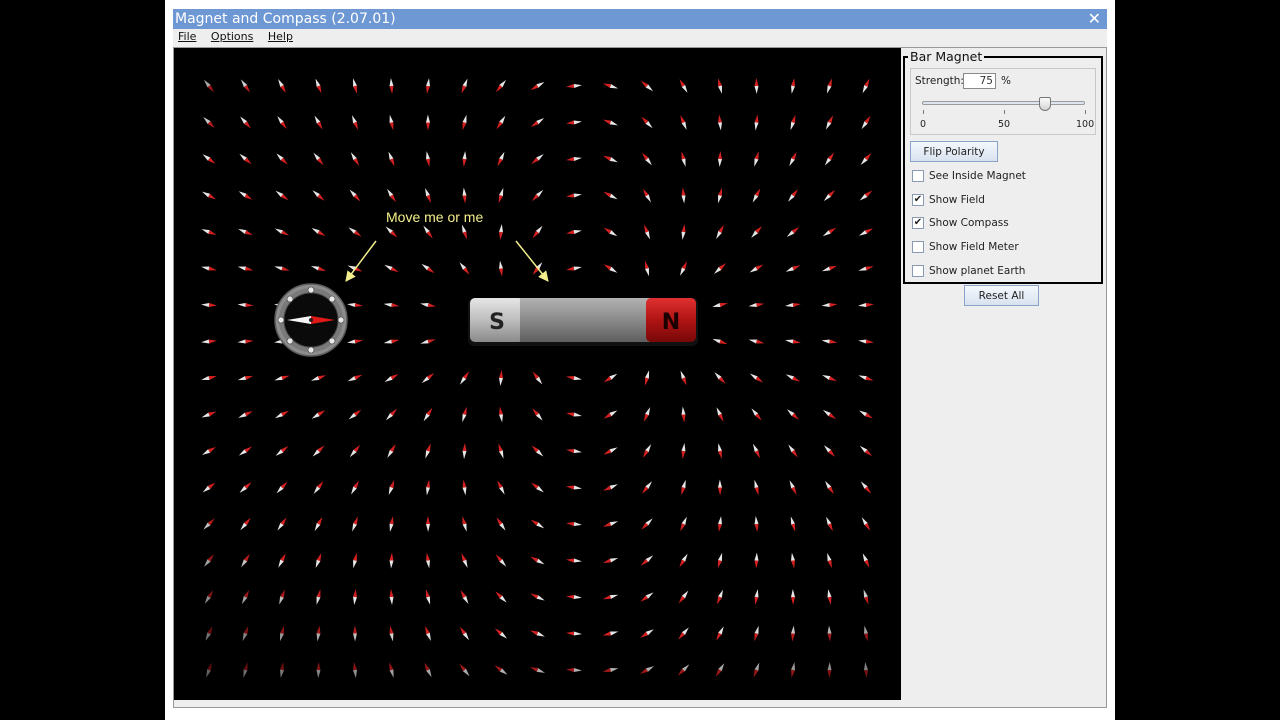  What do you see at coordinates (187, 37) in the screenshot?
I see `menu-file: File` at bounding box center [187, 37].